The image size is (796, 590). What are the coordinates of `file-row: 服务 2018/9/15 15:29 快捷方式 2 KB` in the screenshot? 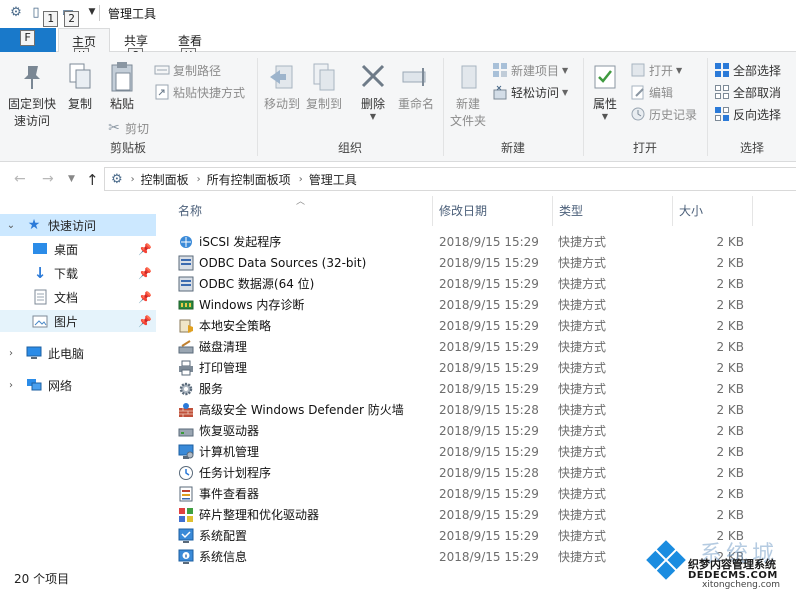 It's located at (484, 388).